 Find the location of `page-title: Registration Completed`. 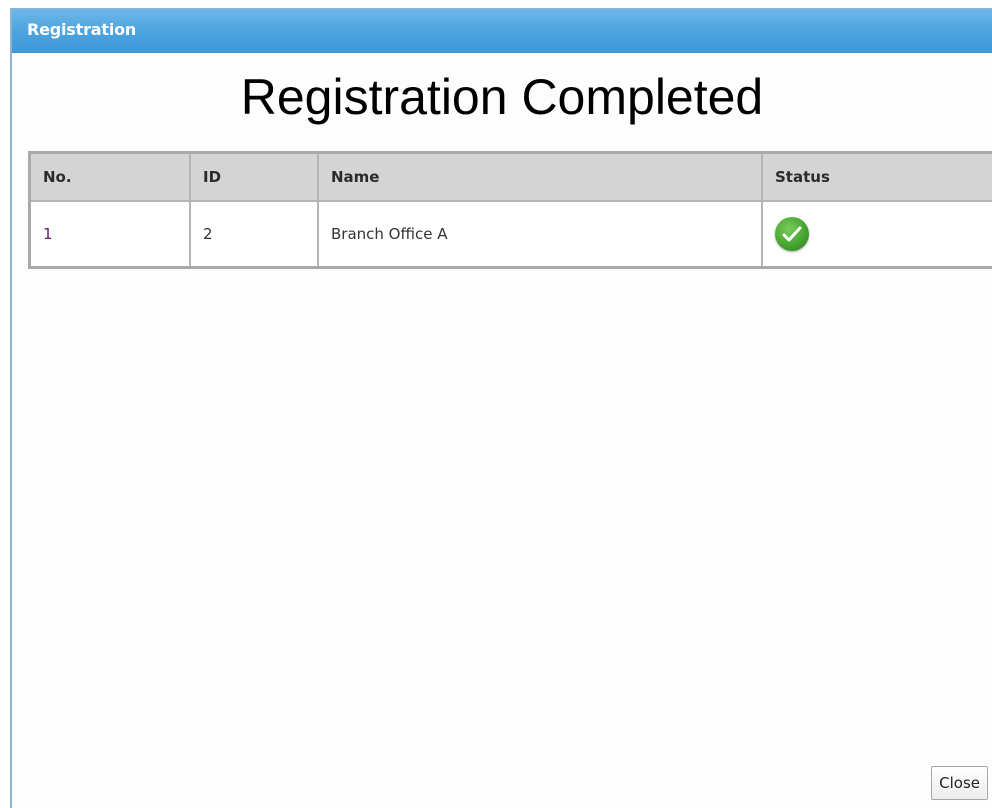

page-title: Registration Completed is located at coordinates (502, 97).